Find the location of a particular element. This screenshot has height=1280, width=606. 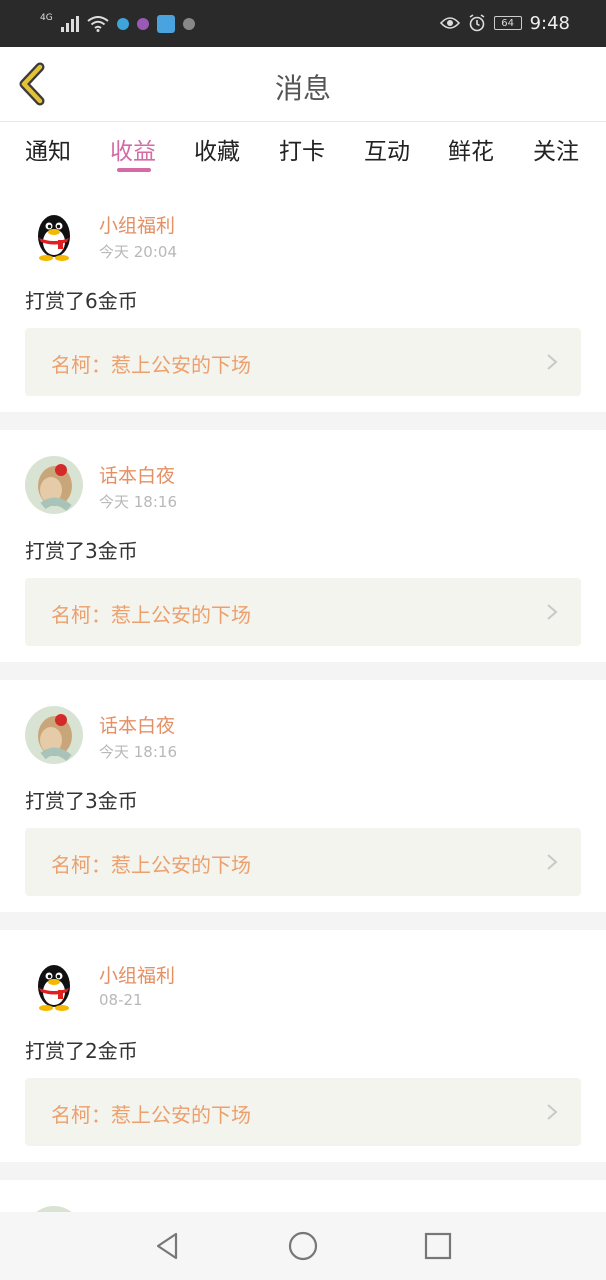

recents-square-icon is located at coordinates (438, 1246).